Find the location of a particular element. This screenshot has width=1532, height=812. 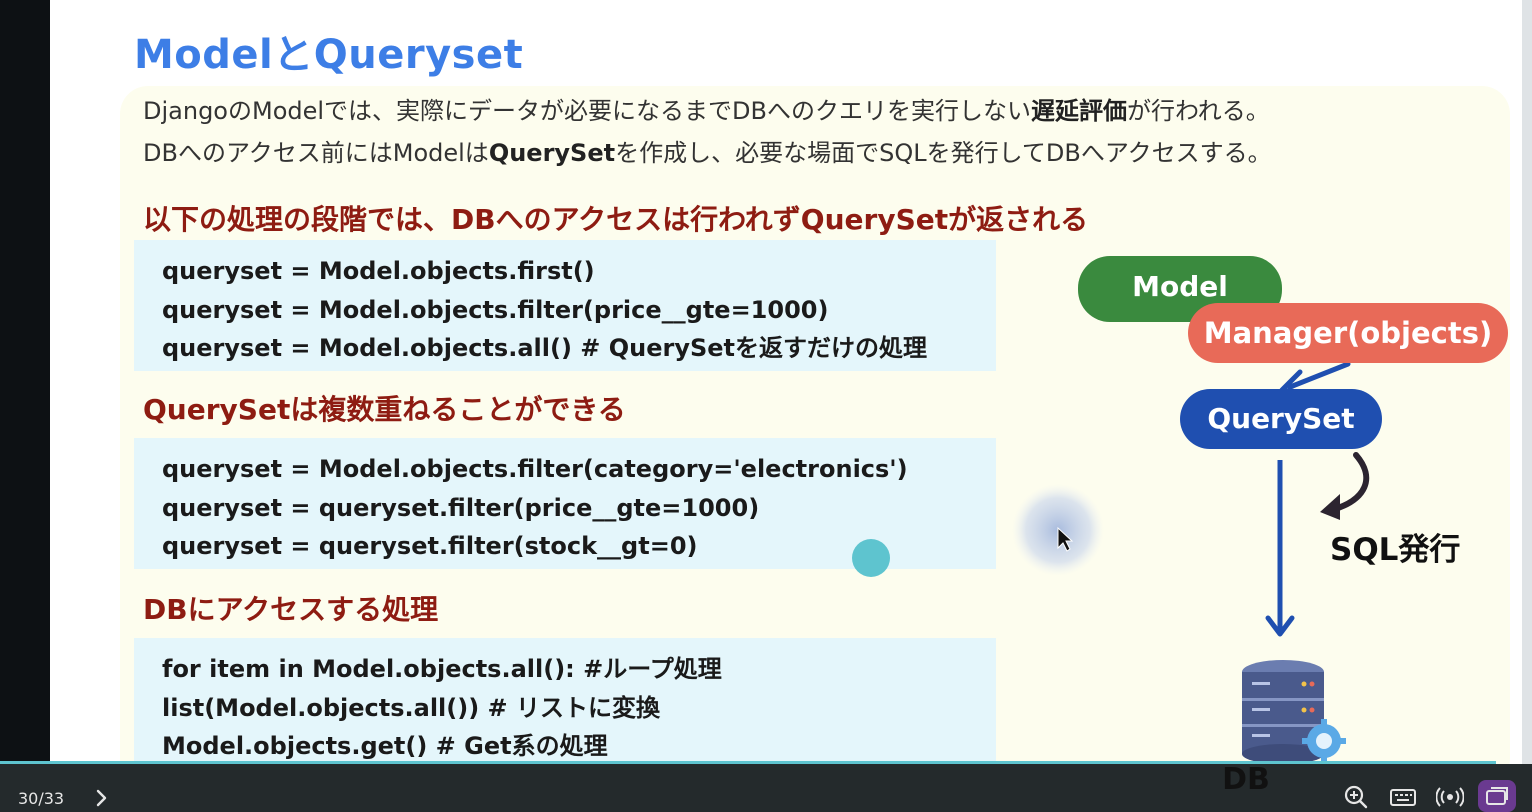

page-counter: 30/33 is located at coordinates (41, 798).